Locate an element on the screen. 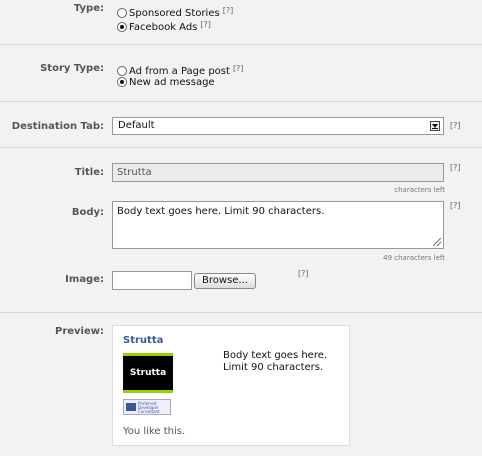  option-label: New ad message is located at coordinates (172, 82).